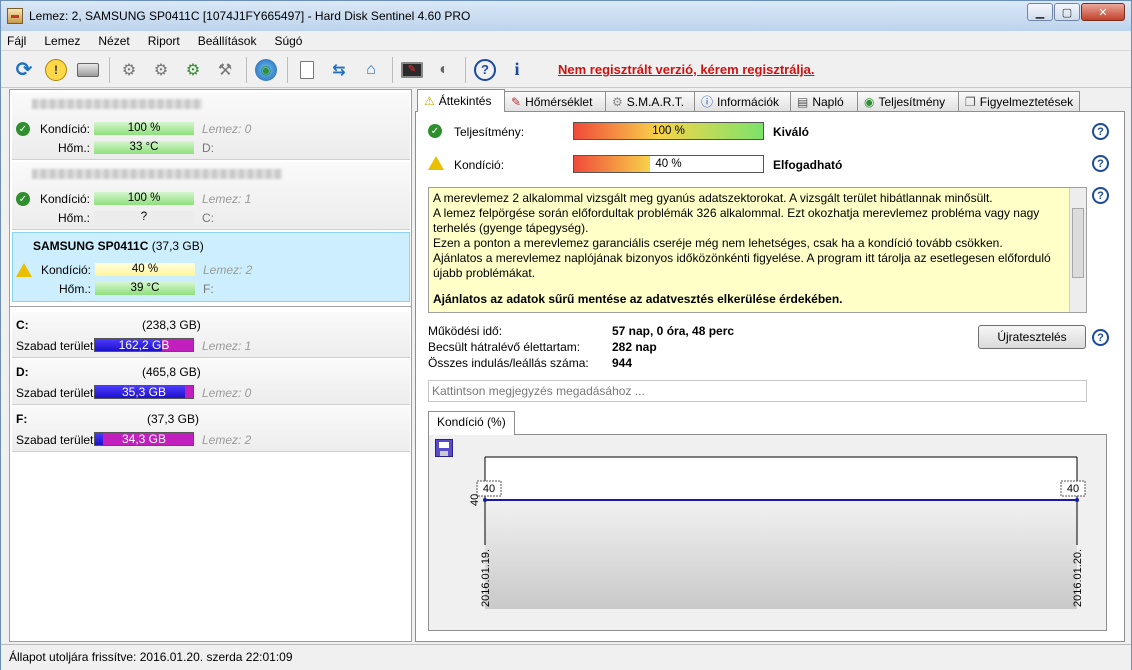 The width and height of the screenshot is (1132, 670). I want to click on disk-name: SAMSUNG SP0411C (37,3 GB), so click(118, 246).